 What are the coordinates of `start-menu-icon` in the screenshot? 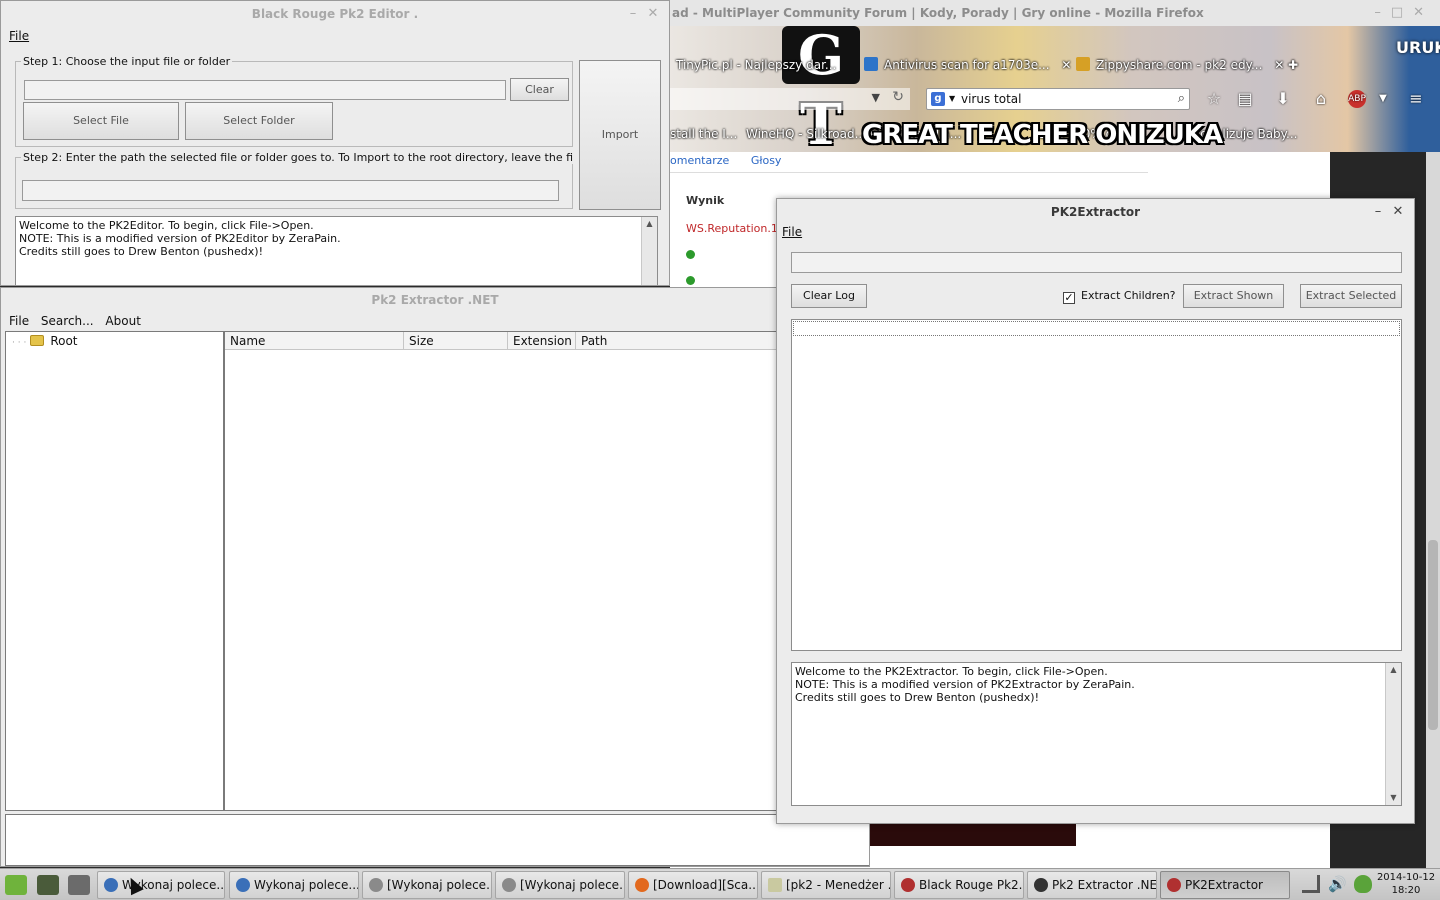 It's located at (16, 885).